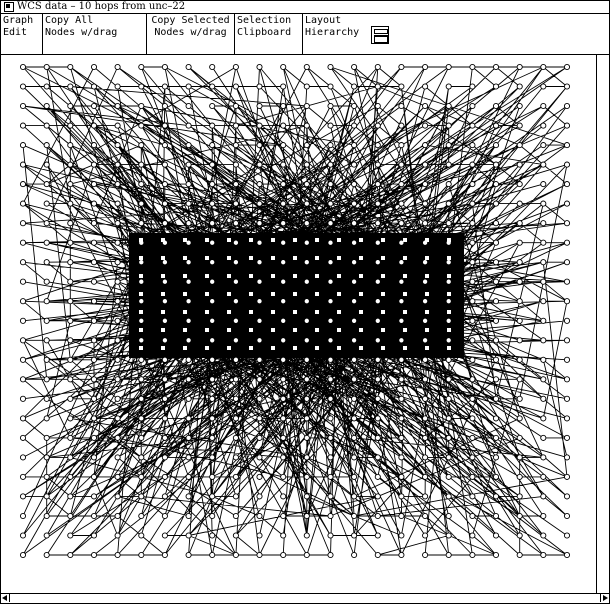  What do you see at coordinates (95, 34) in the screenshot?
I see `copy-all-button: Copy All Nodes w/drag` at bounding box center [95, 34].